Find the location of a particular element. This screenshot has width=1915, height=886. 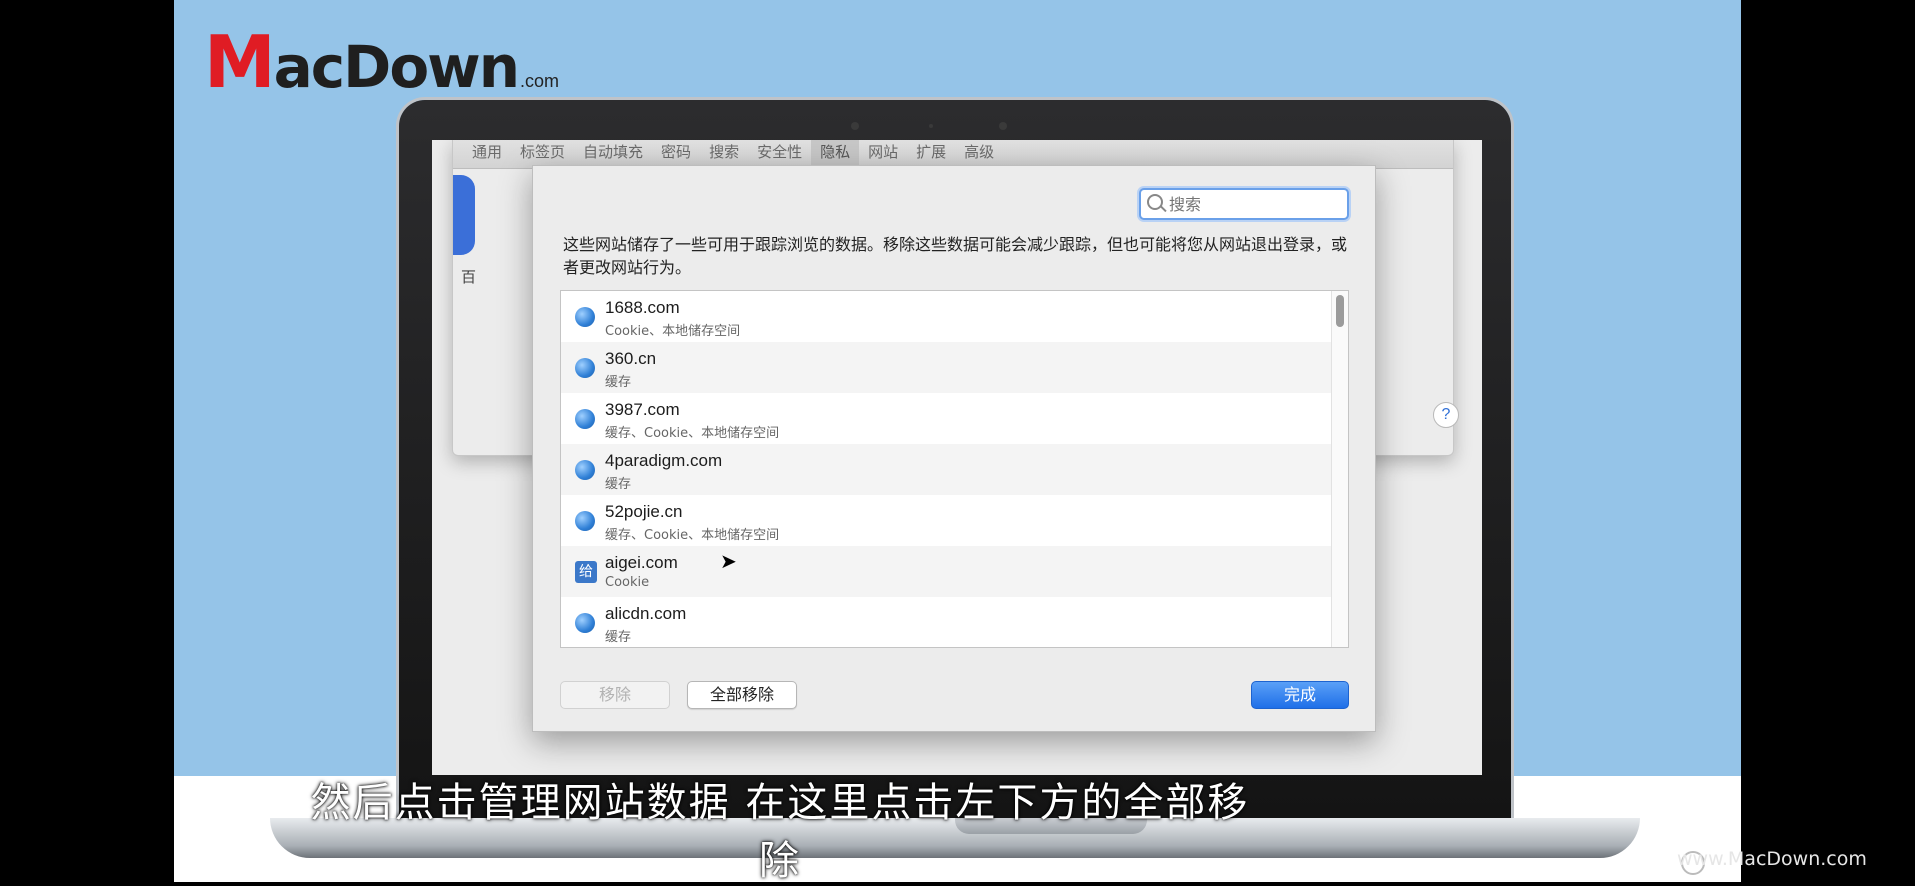

tab-3: 密码 is located at coordinates (676, 154).